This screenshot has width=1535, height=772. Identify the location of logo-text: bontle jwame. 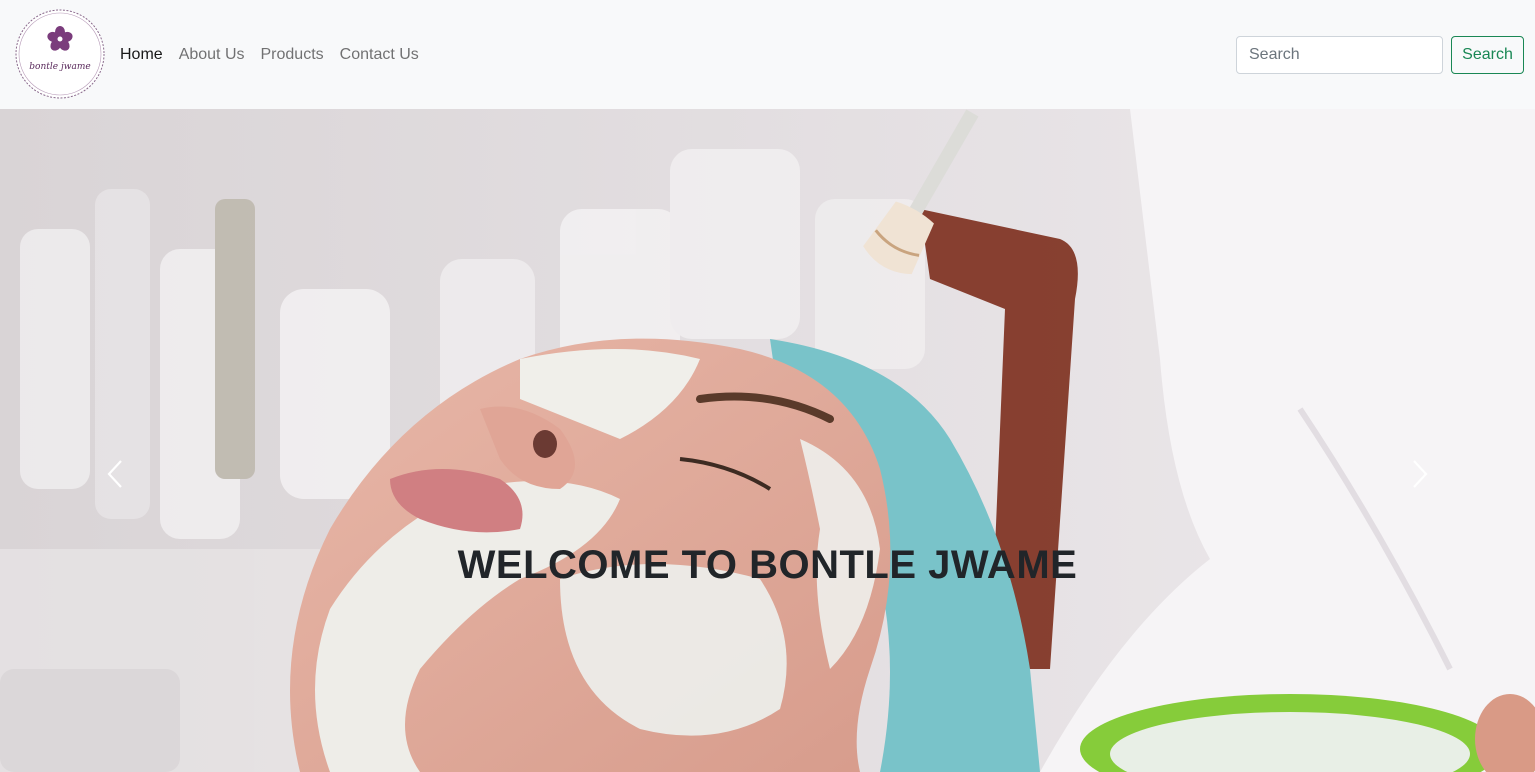
(60, 67).